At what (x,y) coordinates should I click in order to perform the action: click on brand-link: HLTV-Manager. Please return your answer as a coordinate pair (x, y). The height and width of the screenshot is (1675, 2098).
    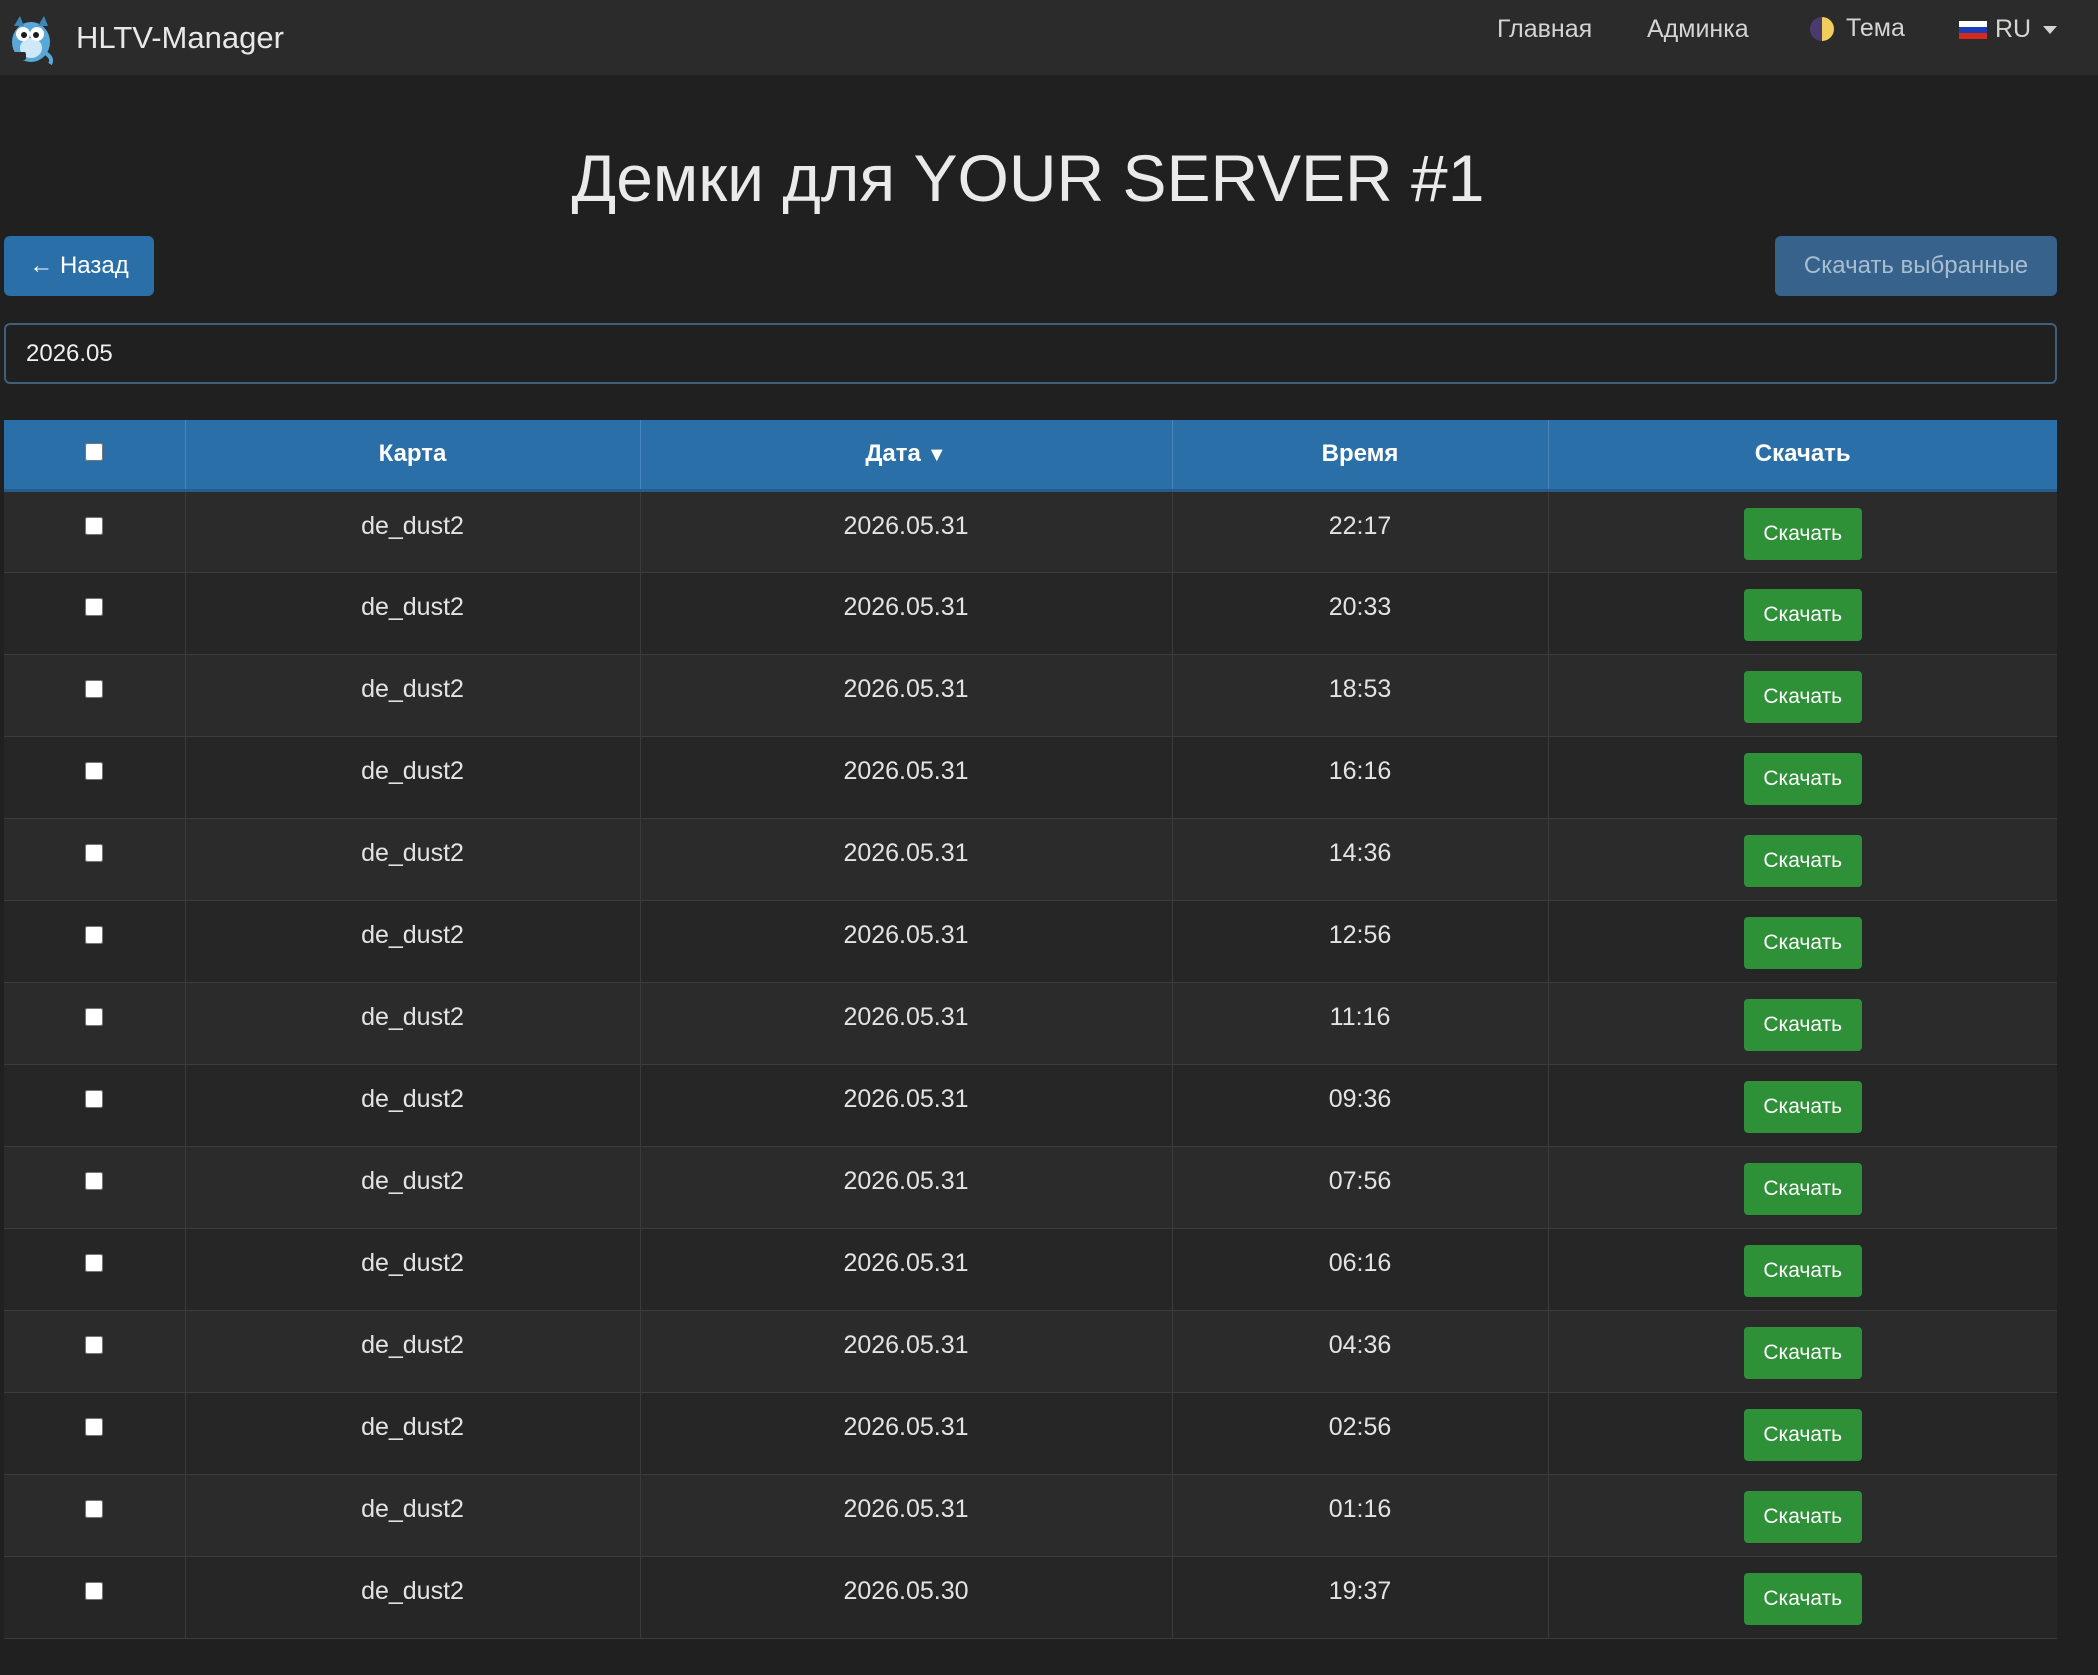
    Looking at the image, I should click on (144, 37).